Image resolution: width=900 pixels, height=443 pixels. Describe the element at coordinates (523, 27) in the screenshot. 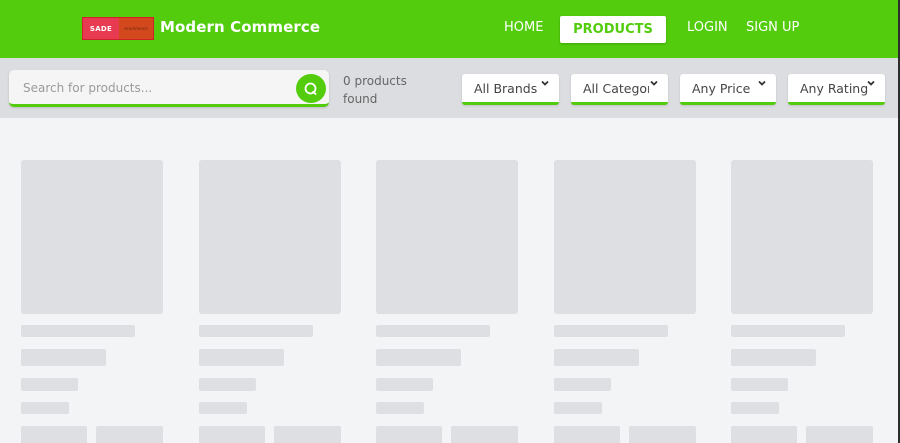

I see `nav-home: HOME` at that location.